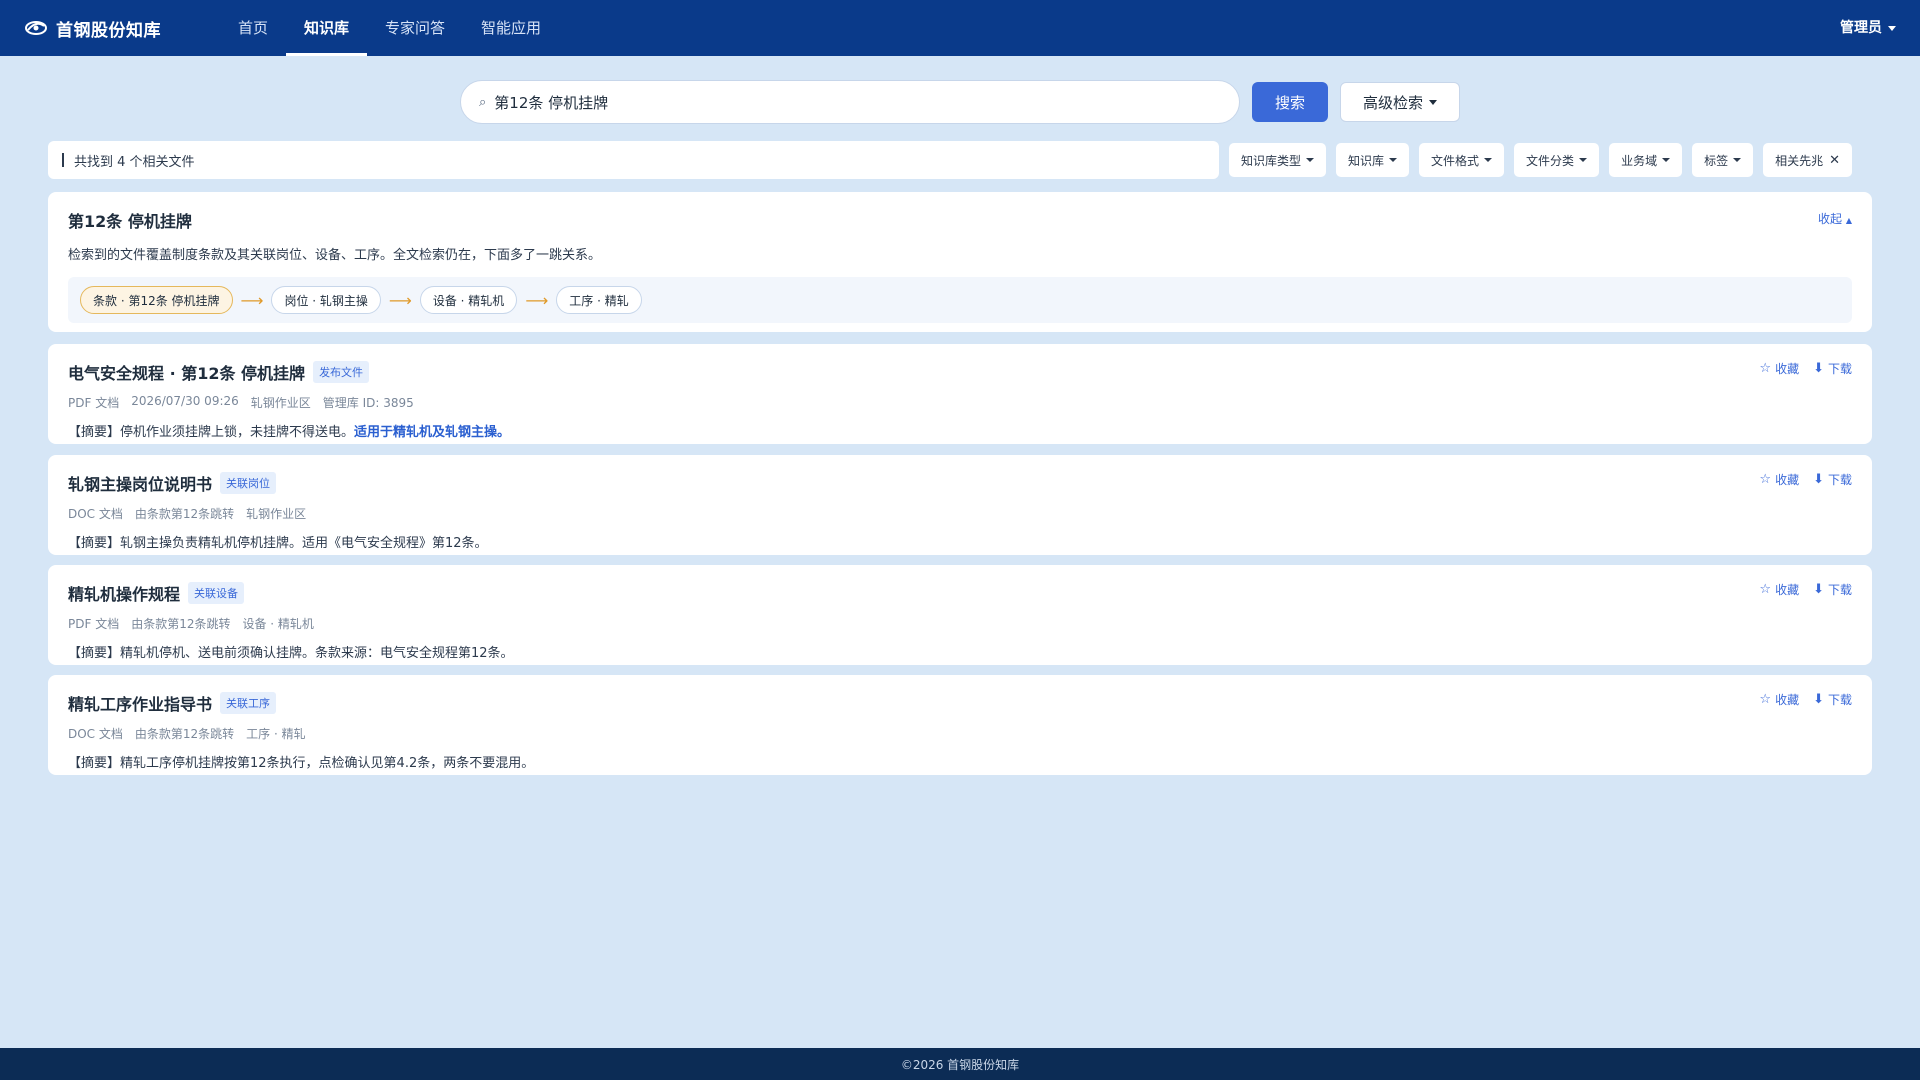 This screenshot has height=1080, width=1920. I want to click on search-box: ⌕, so click(850, 102).